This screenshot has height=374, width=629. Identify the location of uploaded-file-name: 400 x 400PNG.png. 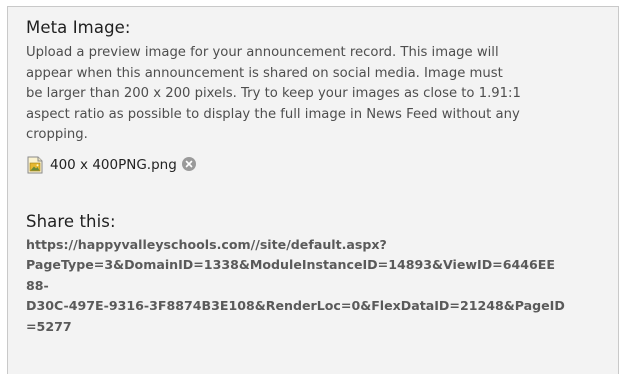
(113, 164).